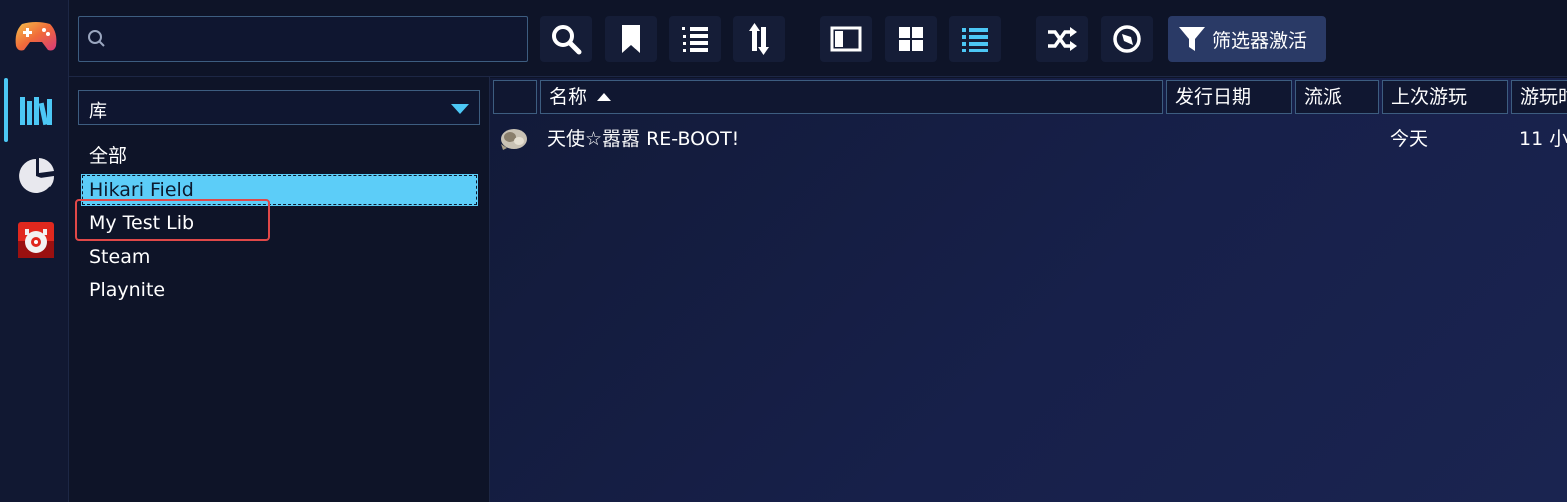  I want to click on sort-ascending-icon, so click(604, 97).